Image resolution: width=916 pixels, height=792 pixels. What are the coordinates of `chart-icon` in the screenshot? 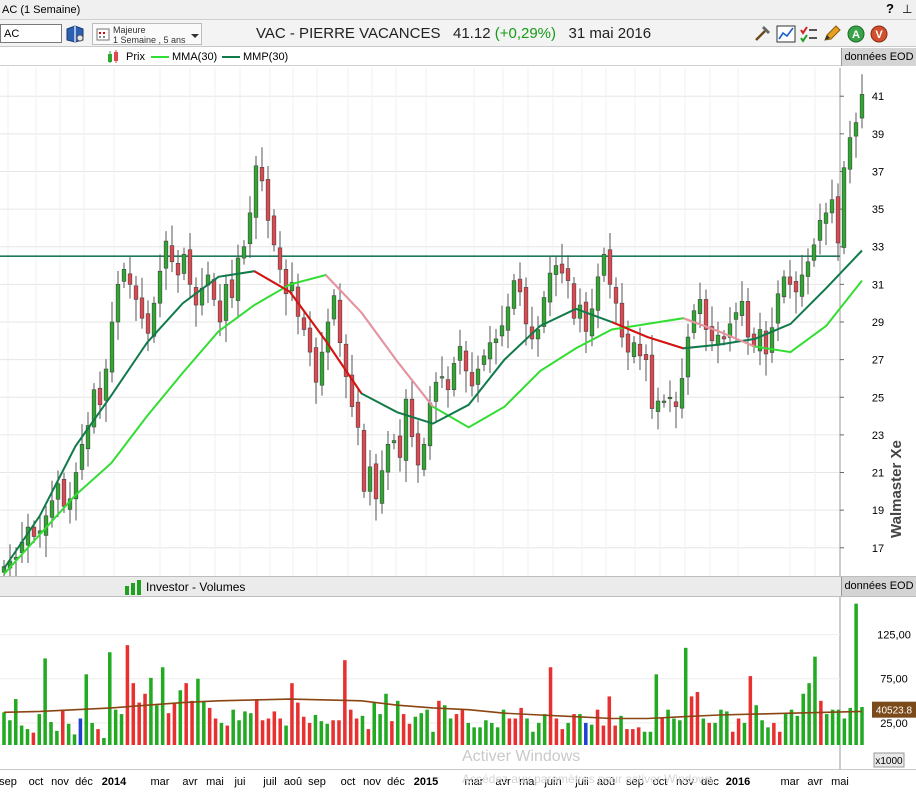 It's located at (786, 33).